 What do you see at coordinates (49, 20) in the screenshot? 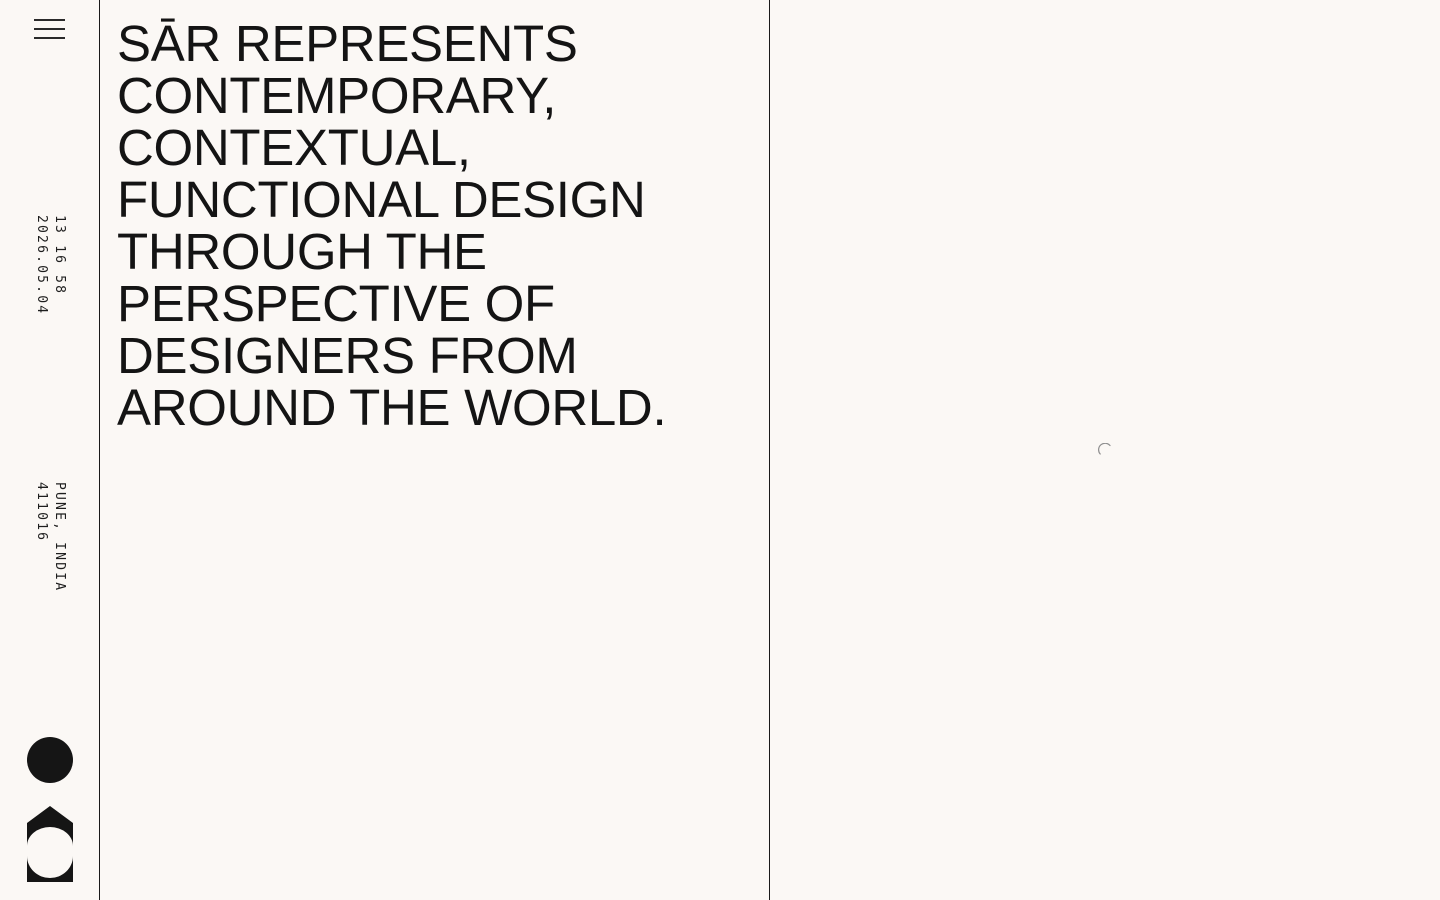
I see `hamburger-menu-icon-top-line` at bounding box center [49, 20].